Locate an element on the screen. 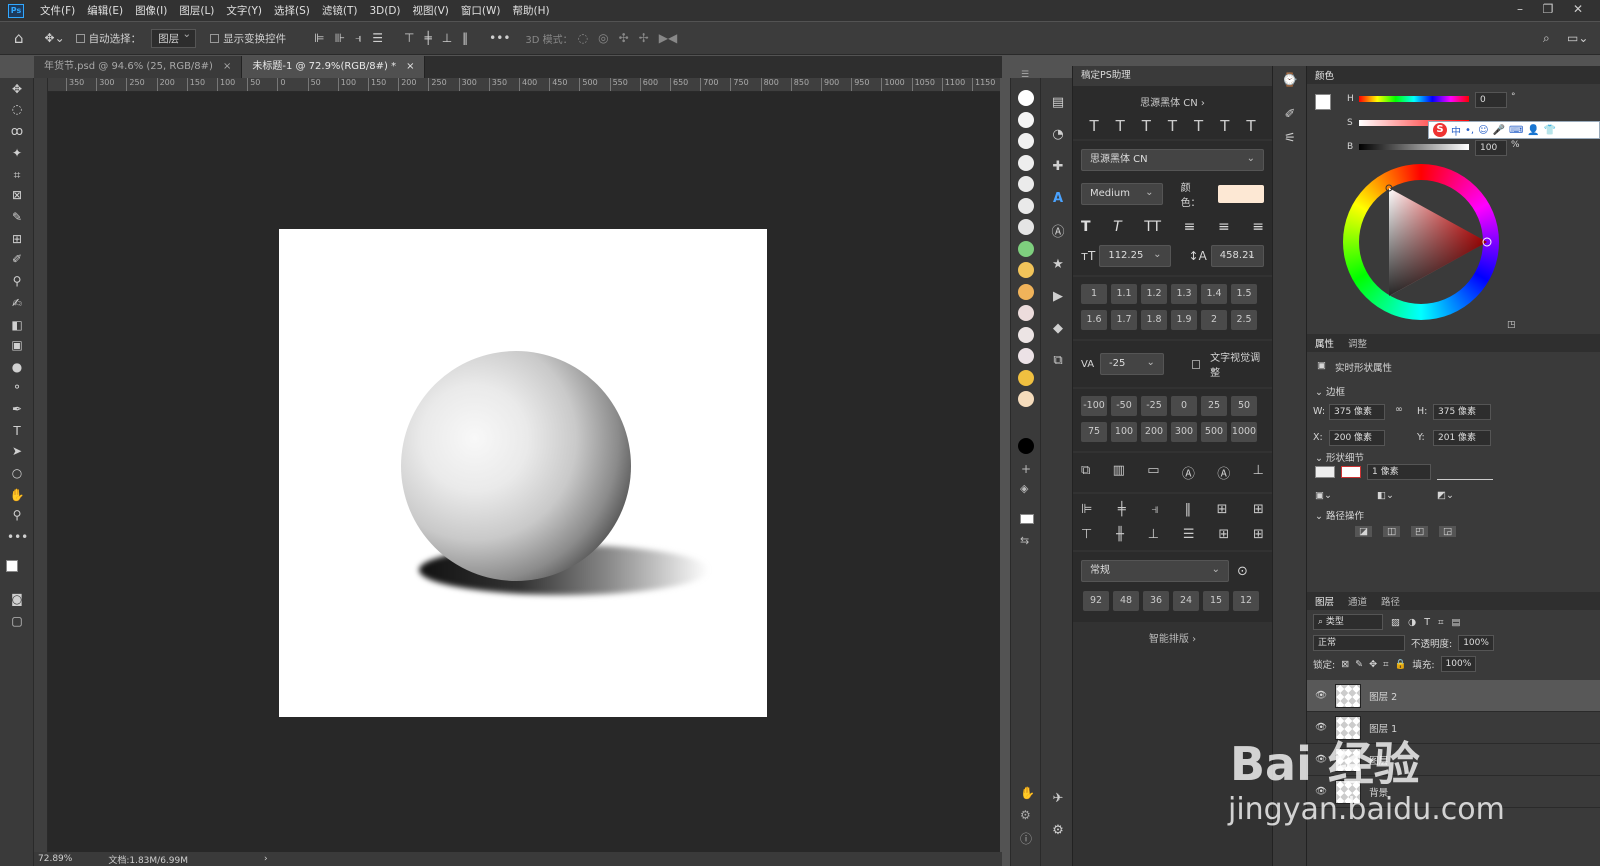  type-assistant-icon: A is located at coordinates (1058, 199).